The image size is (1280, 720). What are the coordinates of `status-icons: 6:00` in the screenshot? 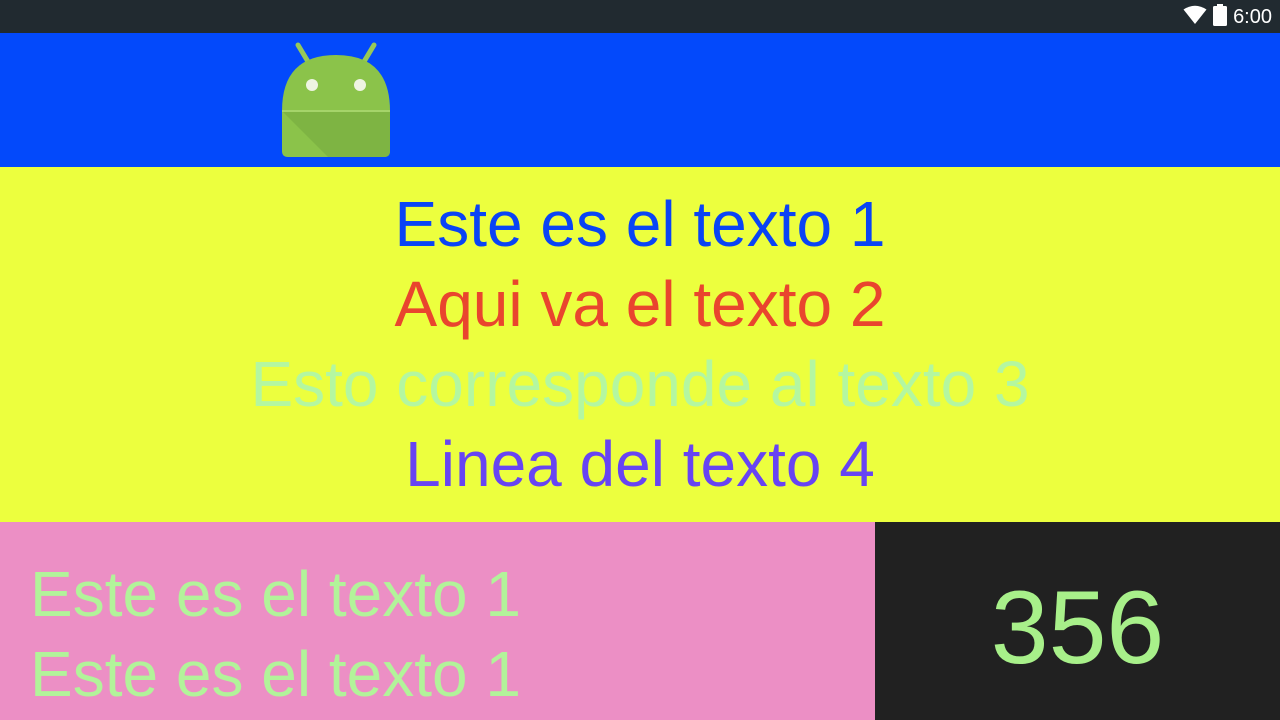 It's located at (1227, 16).